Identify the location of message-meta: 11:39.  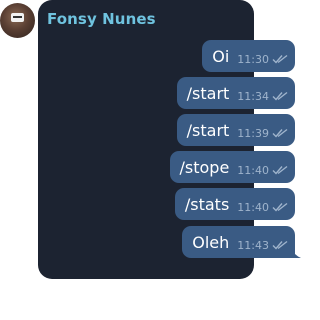
(262, 133).